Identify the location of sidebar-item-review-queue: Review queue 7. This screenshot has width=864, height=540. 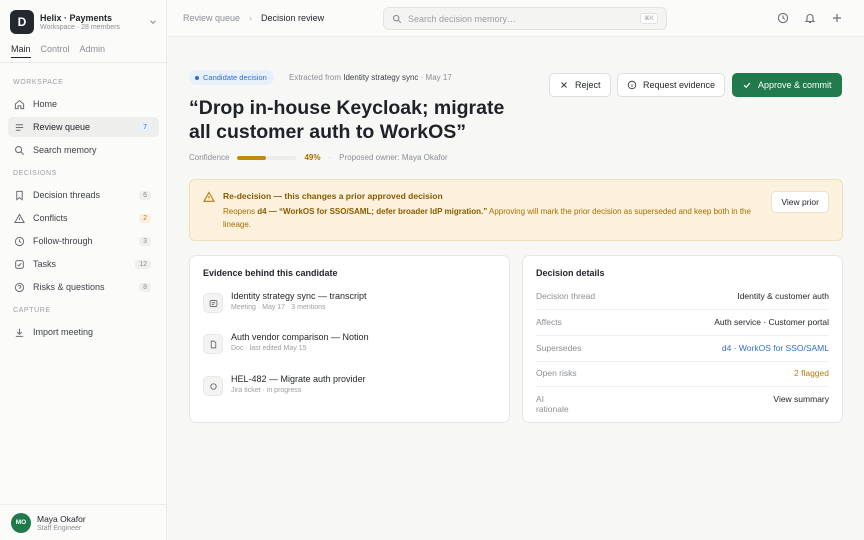
(83, 127).